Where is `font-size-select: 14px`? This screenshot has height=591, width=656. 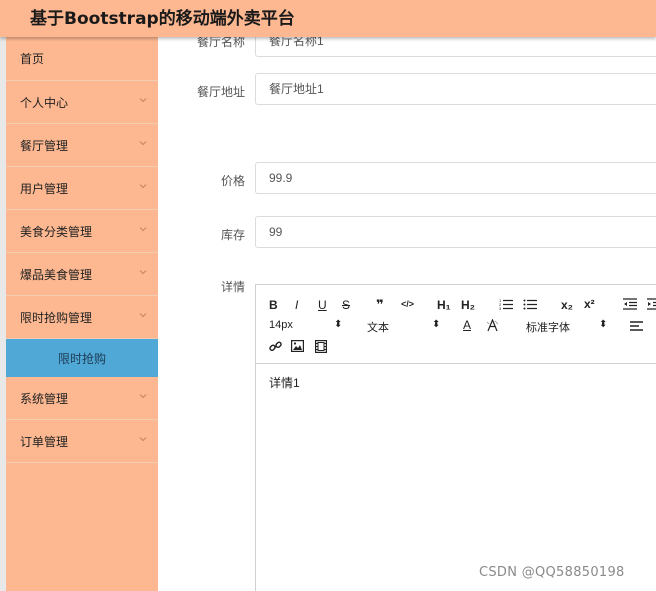 font-size-select: 14px is located at coordinates (281, 325).